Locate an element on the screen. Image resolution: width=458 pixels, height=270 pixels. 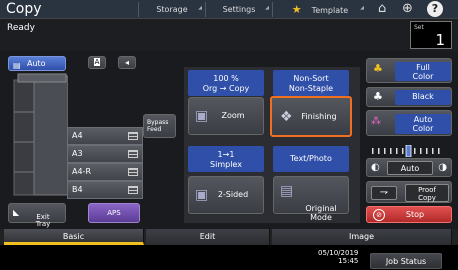
auto-paper-button: ▤ Auto is located at coordinates (37, 63).